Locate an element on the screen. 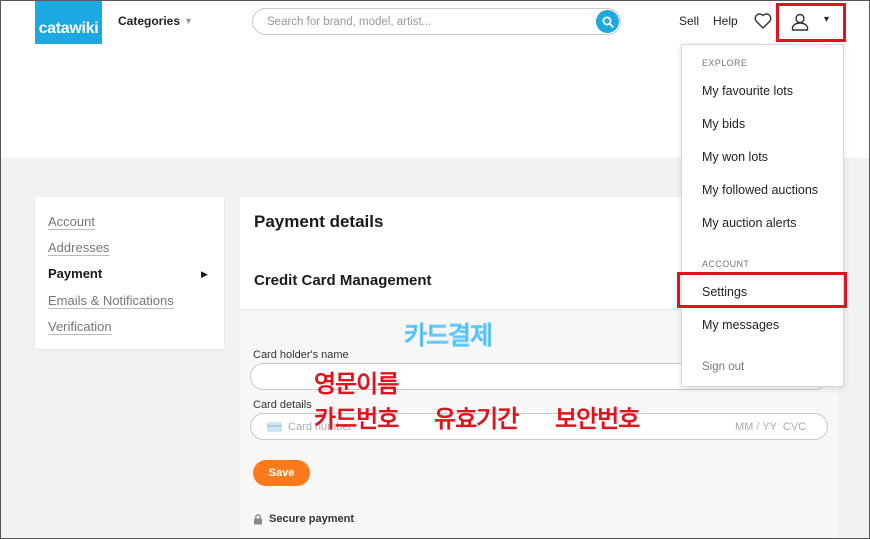 The width and height of the screenshot is (870, 539). annotation-english-name: 영문이름 is located at coordinates (356, 384).